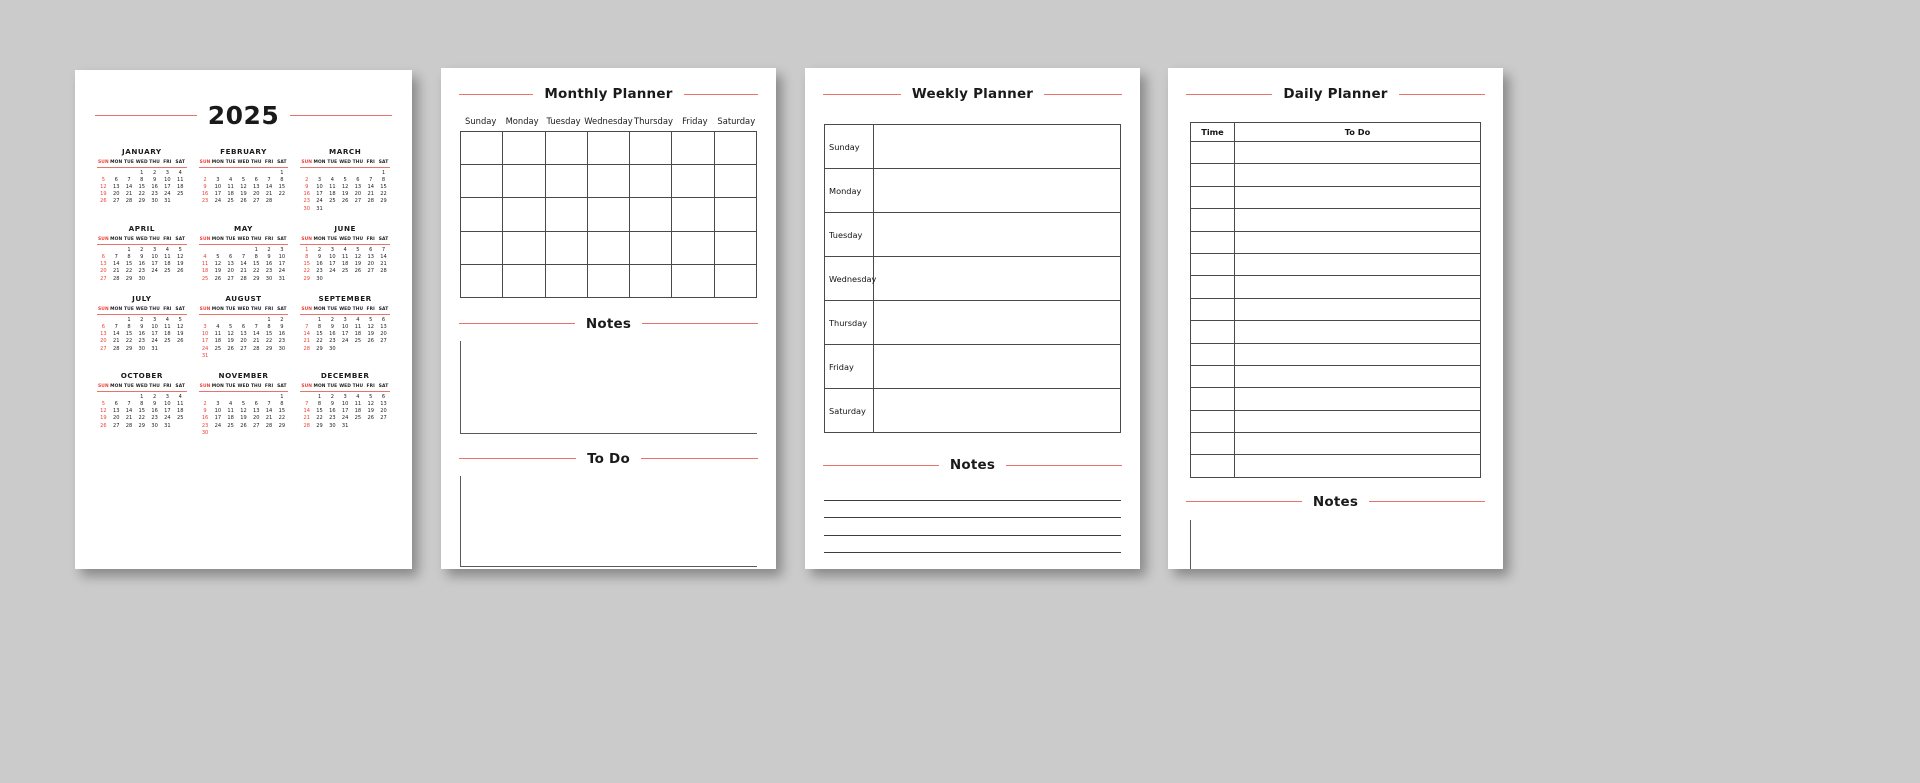 The height and width of the screenshot is (783, 1920). What do you see at coordinates (608, 521) in the screenshot?
I see `monthly-todo-box` at bounding box center [608, 521].